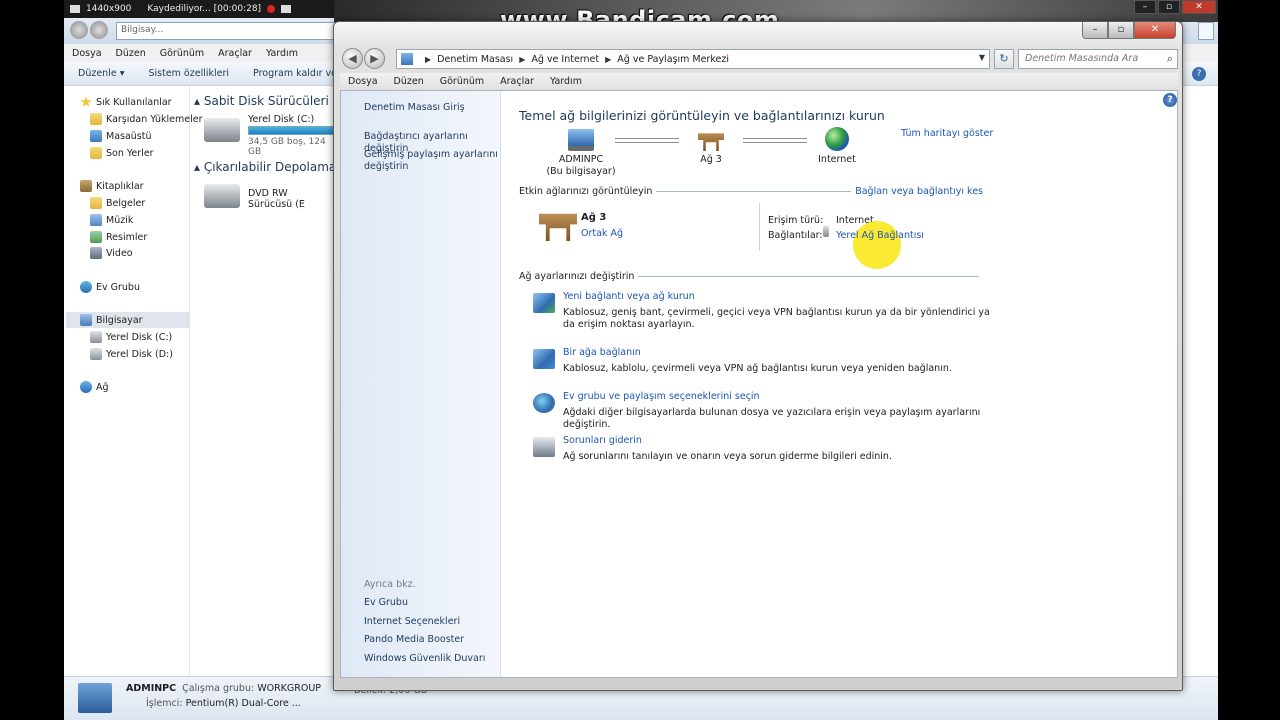 The image size is (1280, 720). What do you see at coordinates (409, 81) in the screenshot?
I see `menu-edit: Düzen` at bounding box center [409, 81].